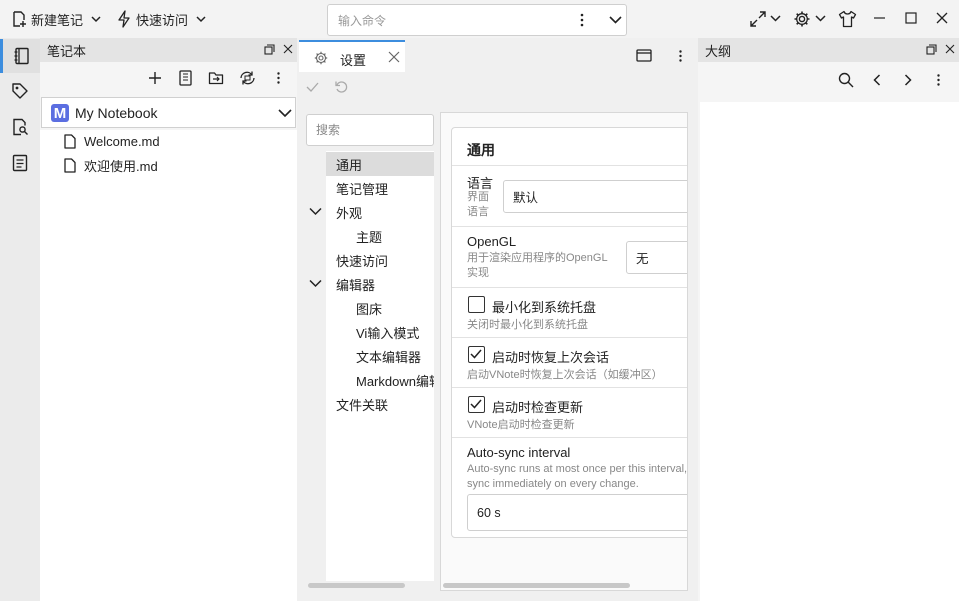 Image resolution: width=959 pixels, height=601 pixels. Describe the element at coordinates (527, 325) in the screenshot. I see `setting-desc: 关闭时最小化到系统托盘` at that location.